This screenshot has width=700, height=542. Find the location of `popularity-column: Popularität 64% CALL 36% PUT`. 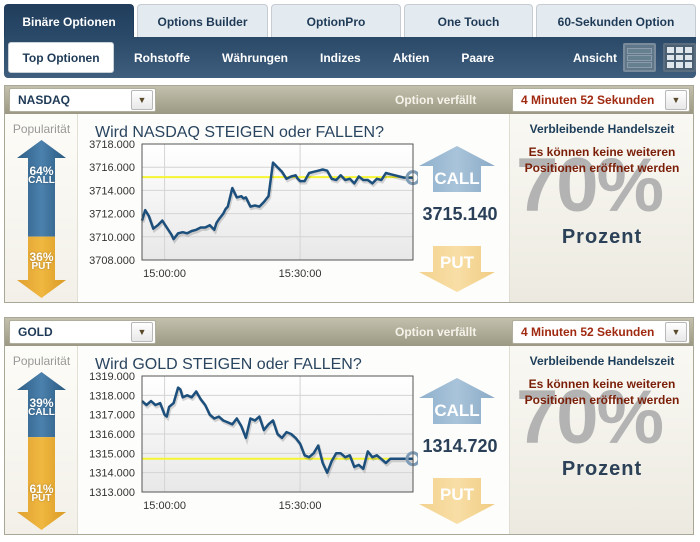

popularity-column: Popularität 64% CALL 36% PUT is located at coordinates (41, 208).